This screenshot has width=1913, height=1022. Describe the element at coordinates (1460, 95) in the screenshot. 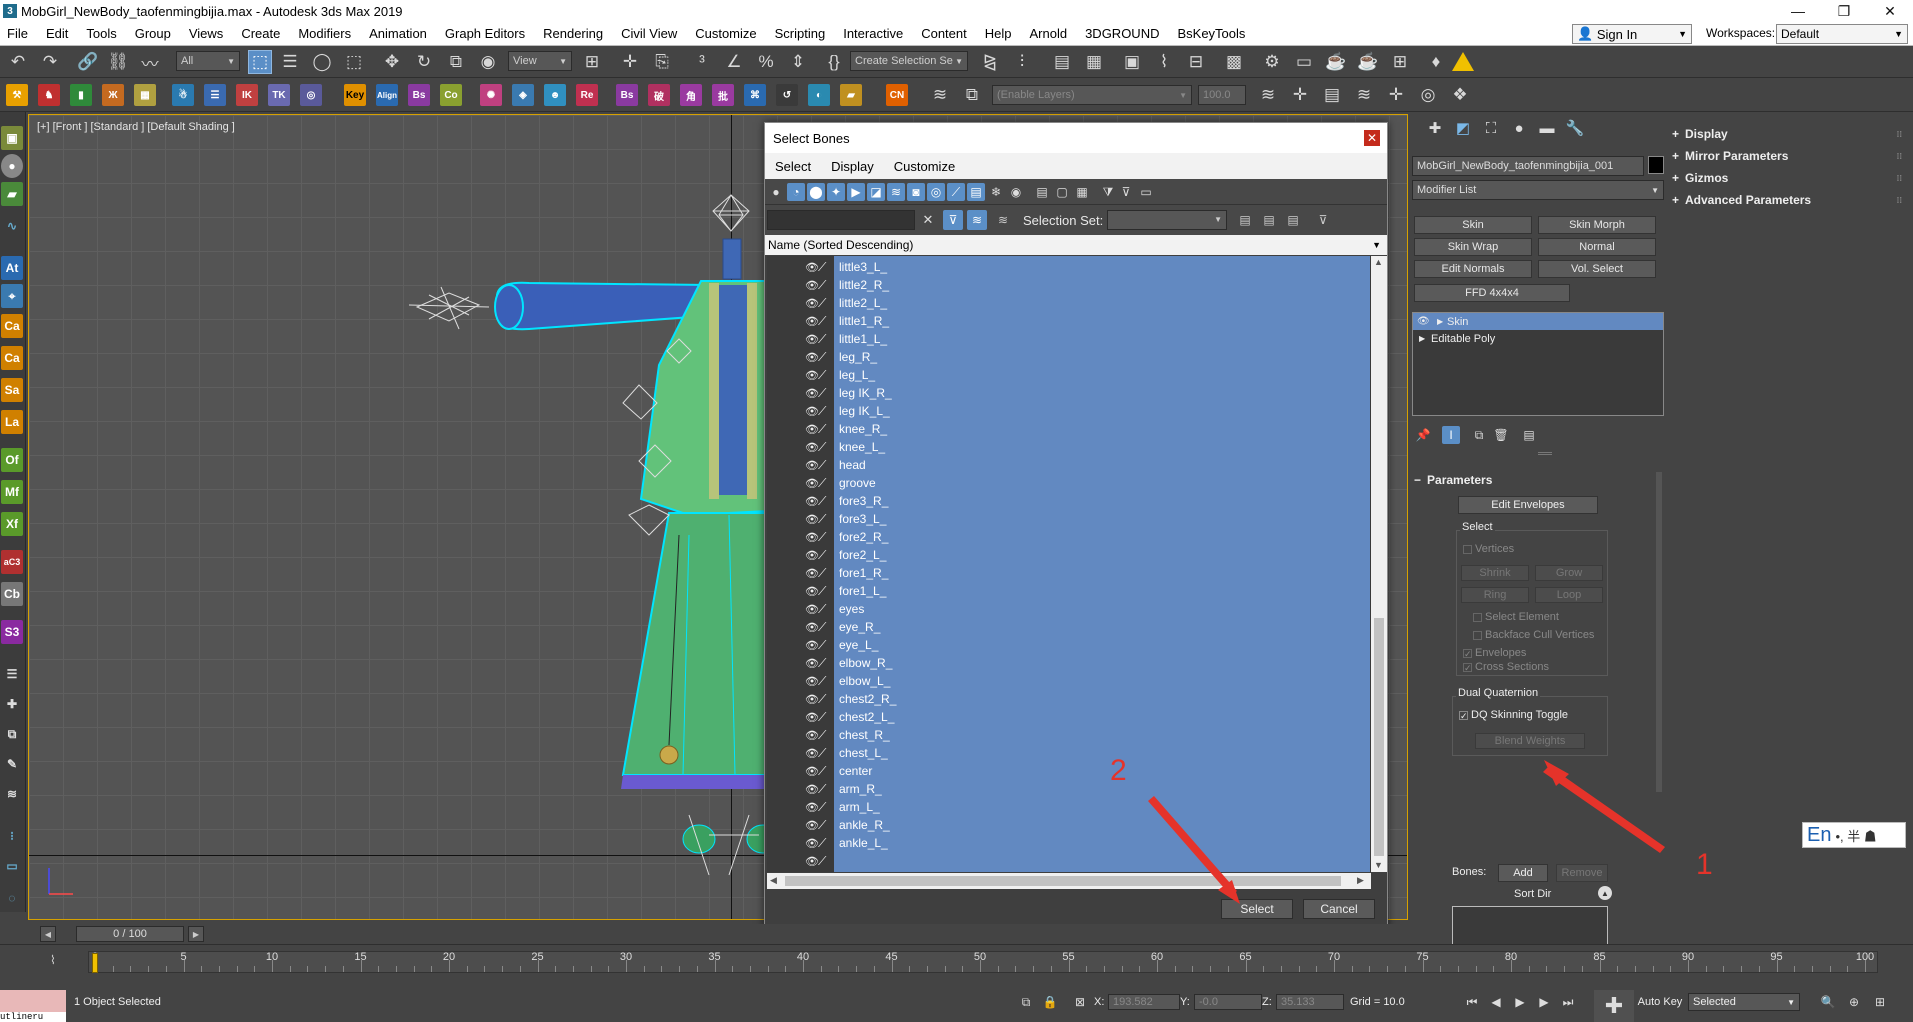

I see `layer-settings-icon: ❖` at that location.